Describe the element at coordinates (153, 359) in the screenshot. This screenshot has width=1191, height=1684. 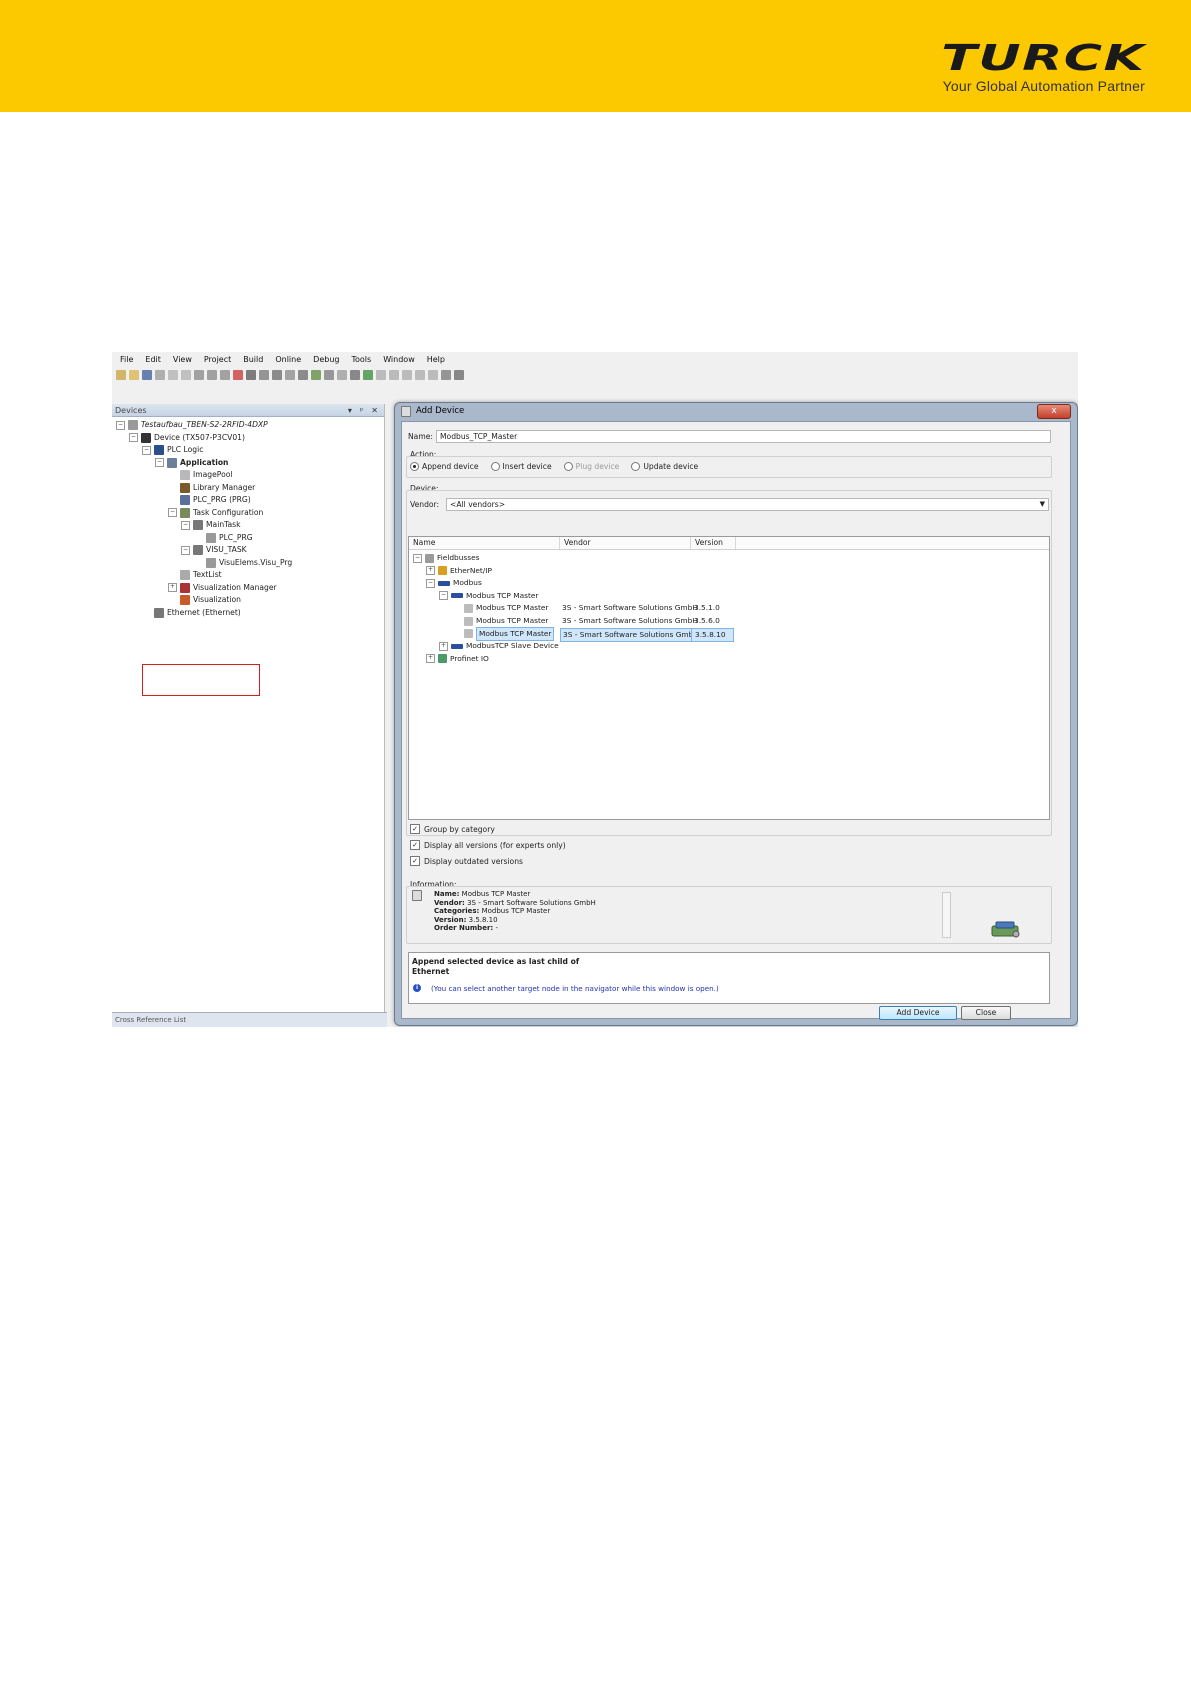
I see `menu-edit: Edit` at that location.